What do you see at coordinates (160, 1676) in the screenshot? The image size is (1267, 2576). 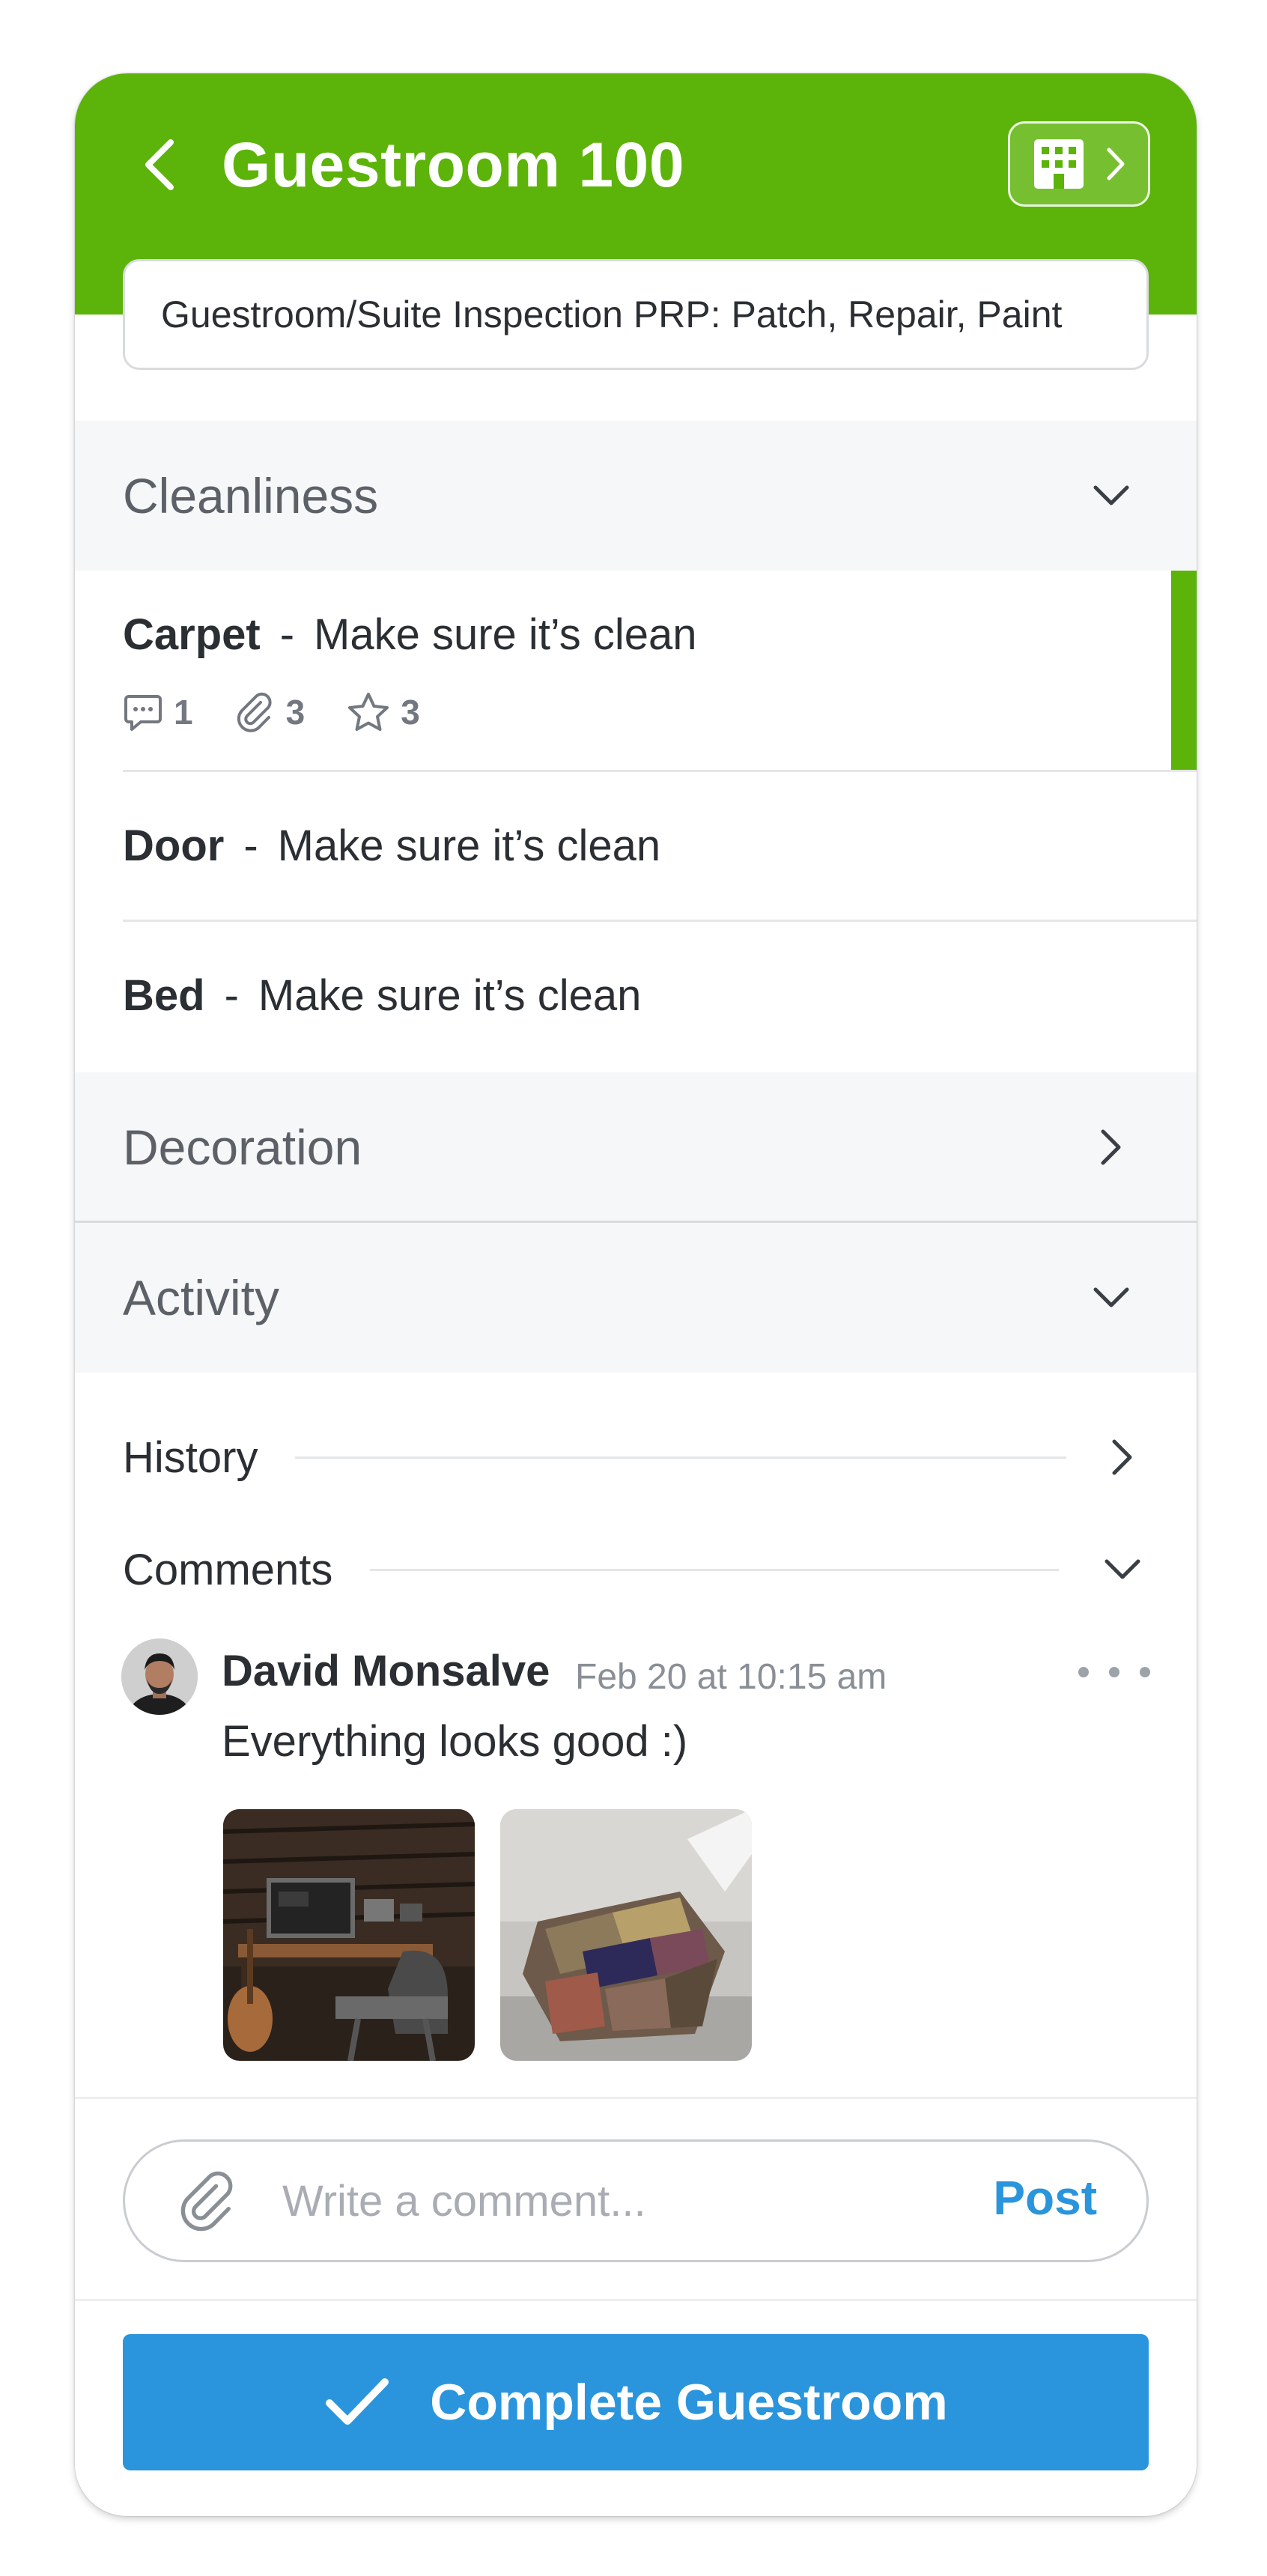 I see `avatar` at bounding box center [160, 1676].